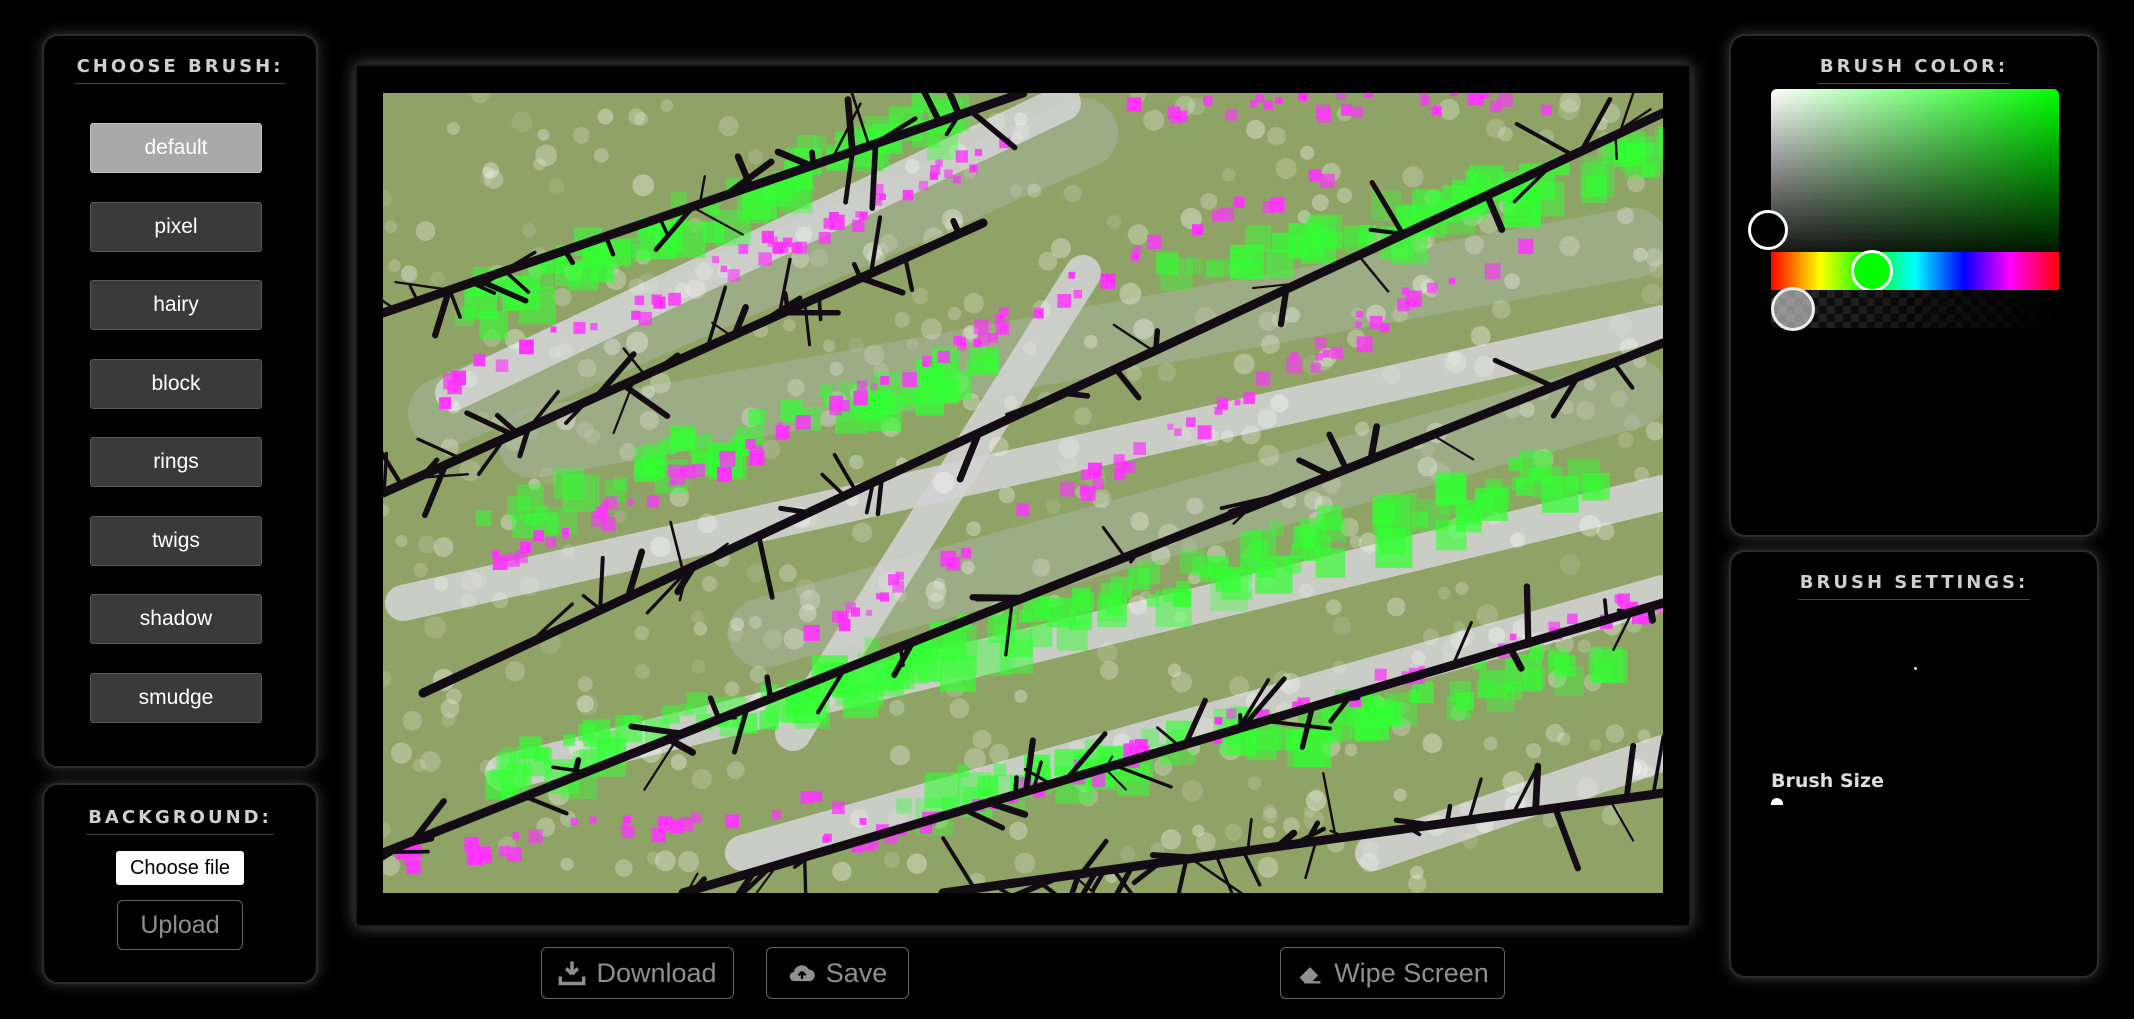  What do you see at coordinates (1915, 668) in the screenshot?
I see `brush-preview-dot` at bounding box center [1915, 668].